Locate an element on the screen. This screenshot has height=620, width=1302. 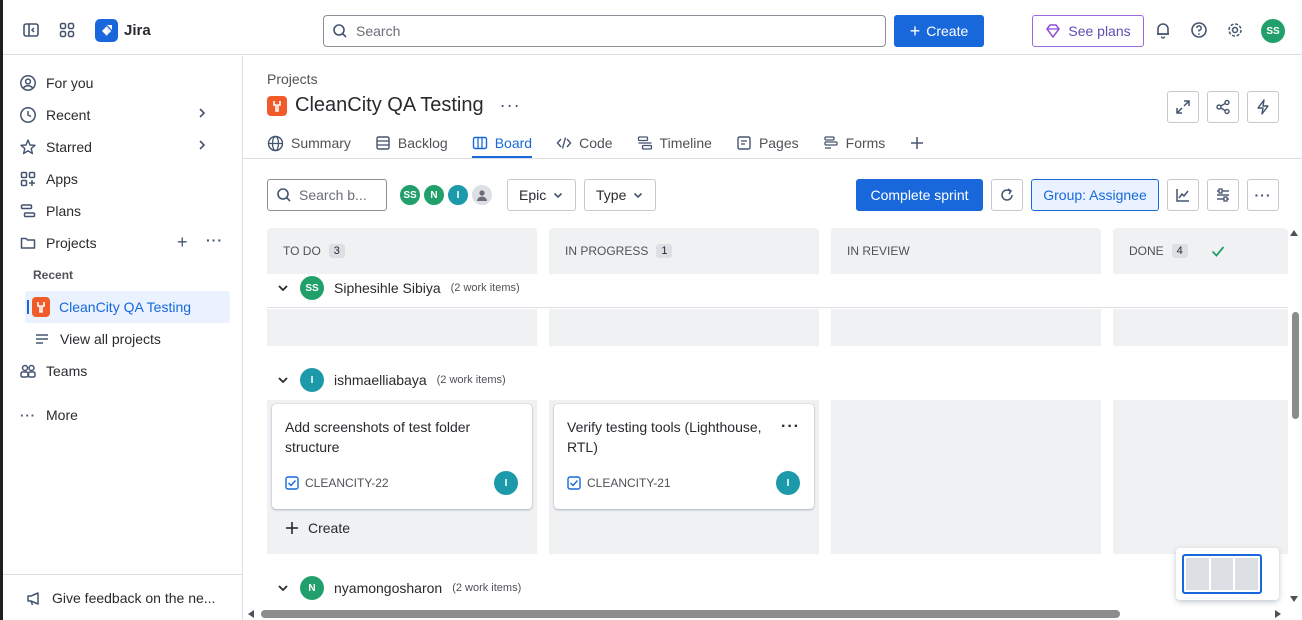
help-icon is located at coordinates (1199, 30).